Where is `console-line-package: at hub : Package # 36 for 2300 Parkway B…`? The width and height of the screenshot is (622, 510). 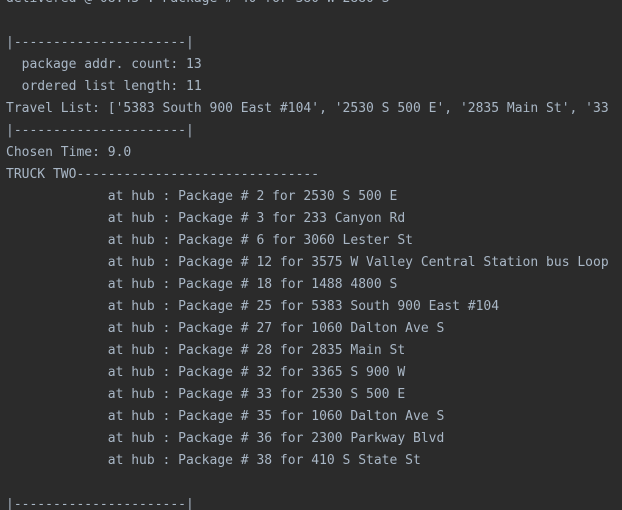 console-line-package: at hub : Package # 36 for 2300 Parkway B… is located at coordinates (225, 438).